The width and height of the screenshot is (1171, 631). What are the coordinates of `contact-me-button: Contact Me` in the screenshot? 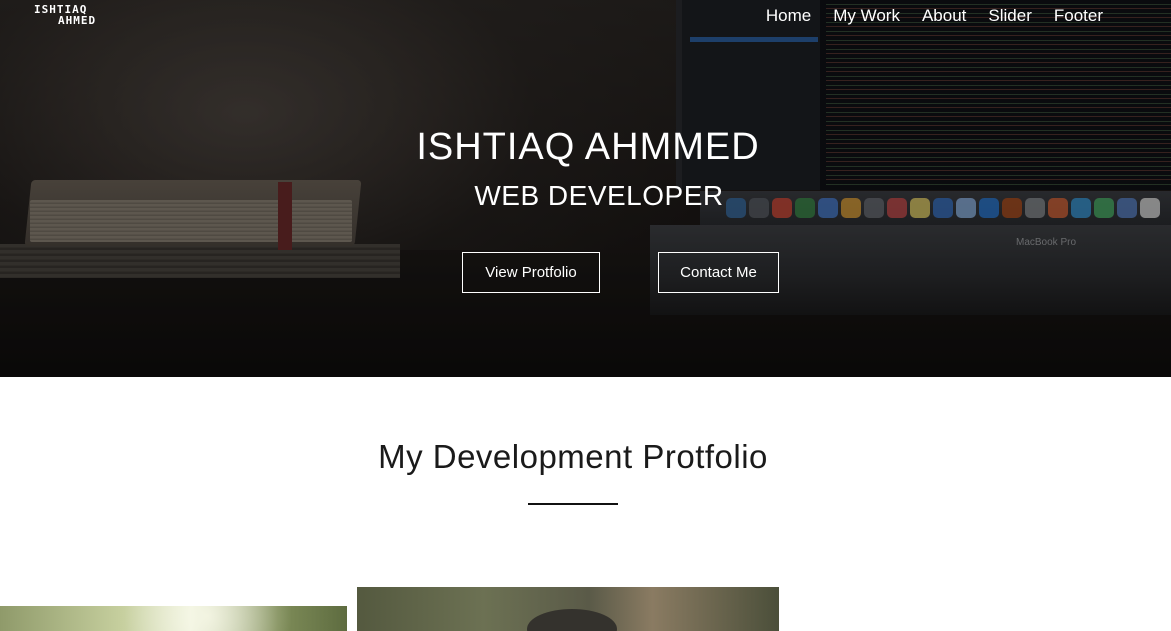 It's located at (718, 272).